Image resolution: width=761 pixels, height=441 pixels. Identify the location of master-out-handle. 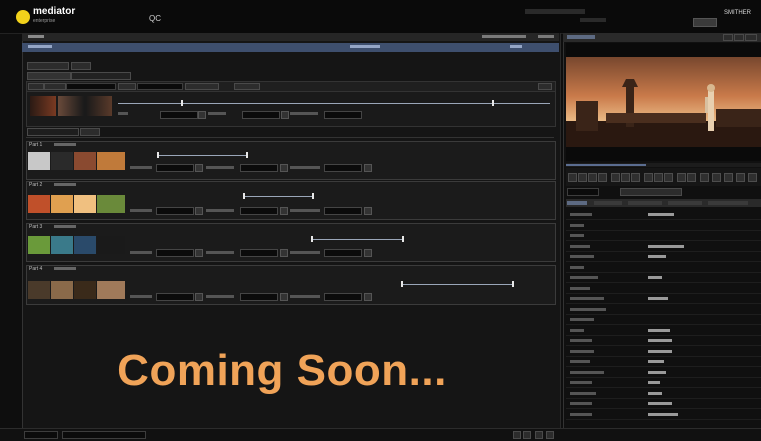
(493, 103).